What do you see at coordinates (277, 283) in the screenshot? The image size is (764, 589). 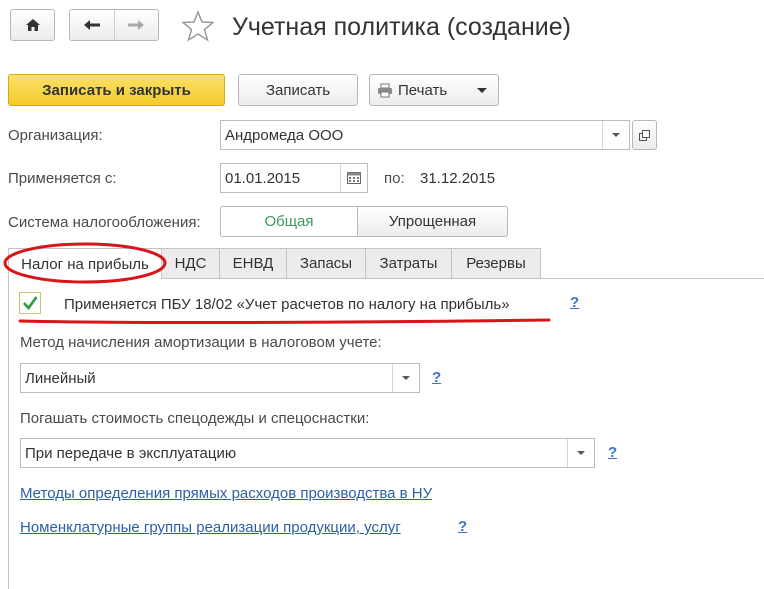 I see `red-annotation-overlay` at bounding box center [277, 283].